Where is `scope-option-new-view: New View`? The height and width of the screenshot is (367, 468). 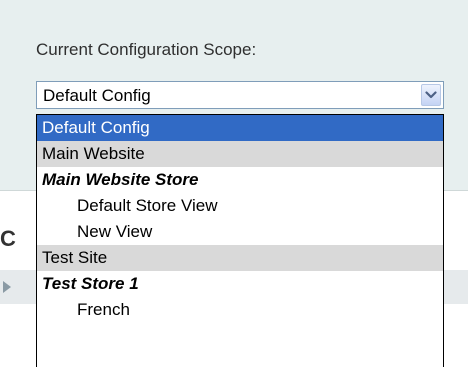
scope-option-new-view: New View is located at coordinates (240, 232).